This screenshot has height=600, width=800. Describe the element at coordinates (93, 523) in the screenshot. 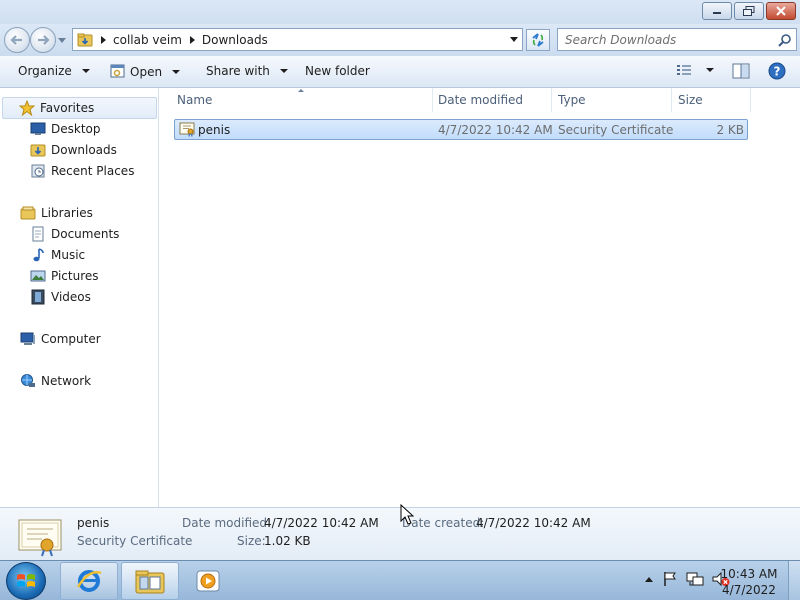

I see `details-file-name: penis` at that location.